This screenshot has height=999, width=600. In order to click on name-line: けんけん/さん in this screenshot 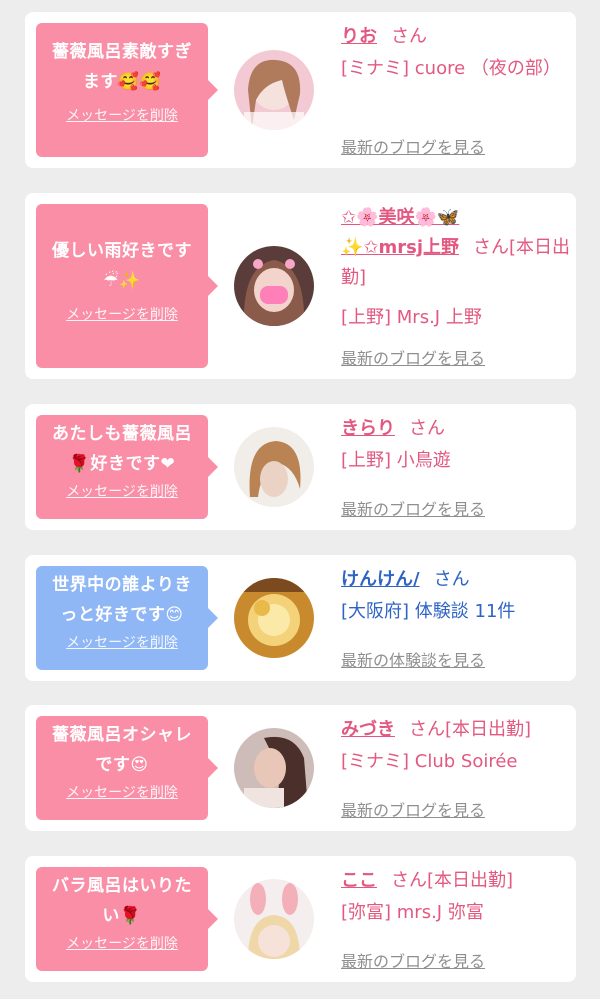, I will do `click(457, 580)`.